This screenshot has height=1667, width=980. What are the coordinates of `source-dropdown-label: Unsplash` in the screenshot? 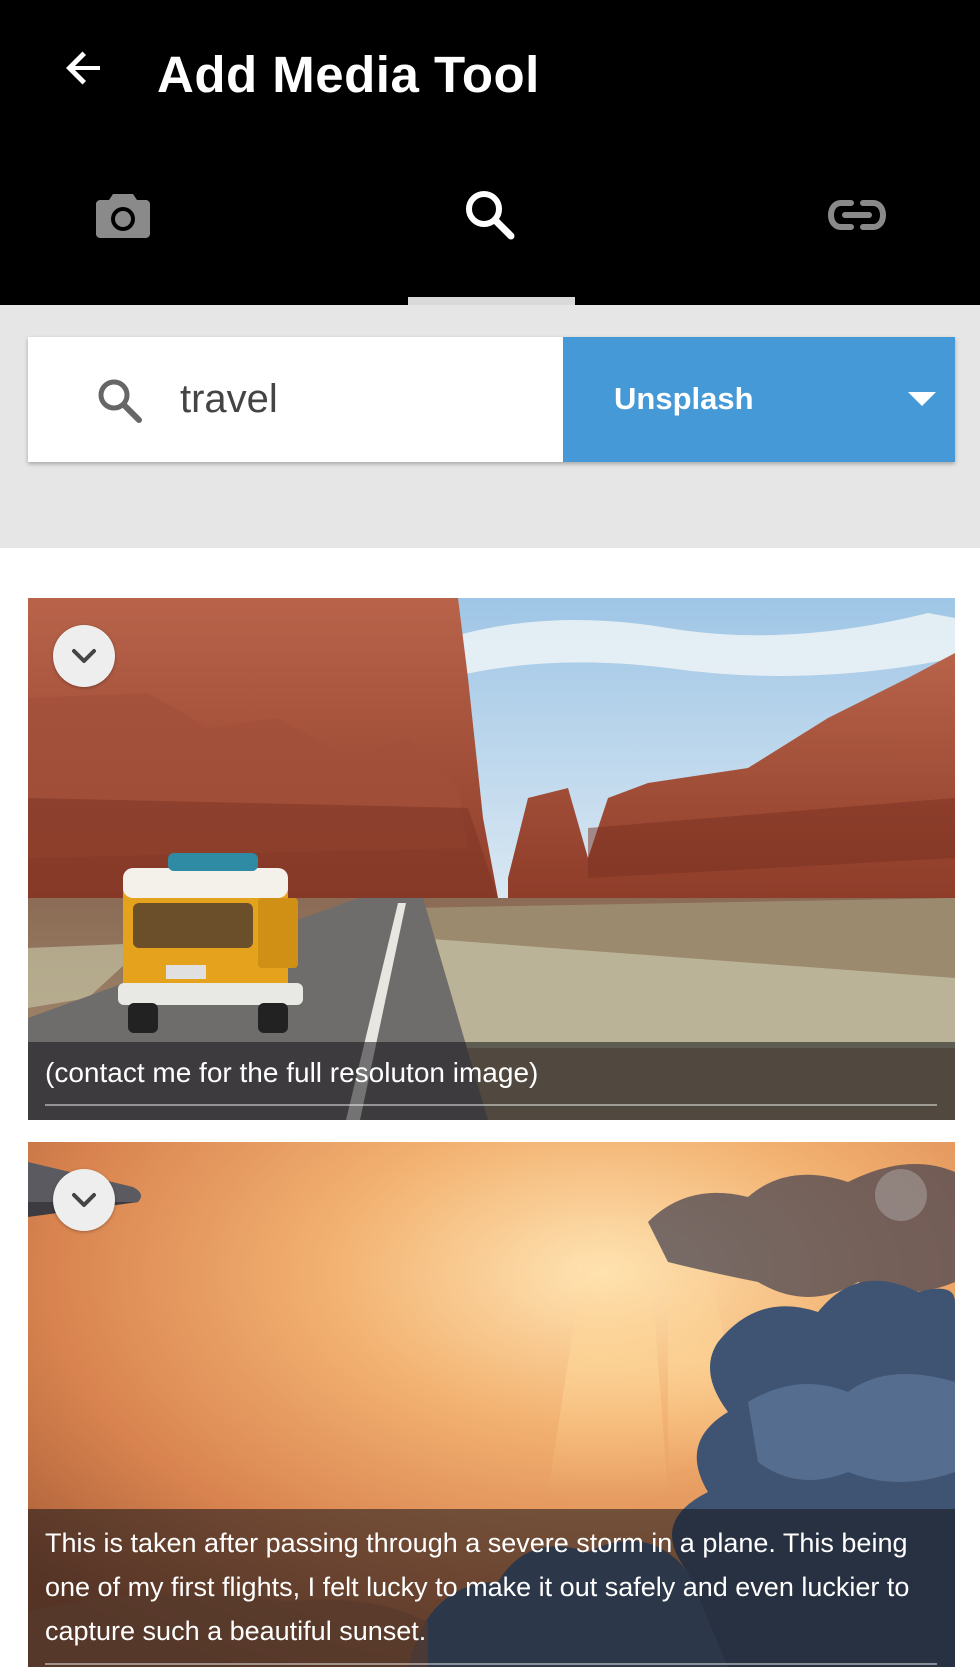 It's located at (684, 398).